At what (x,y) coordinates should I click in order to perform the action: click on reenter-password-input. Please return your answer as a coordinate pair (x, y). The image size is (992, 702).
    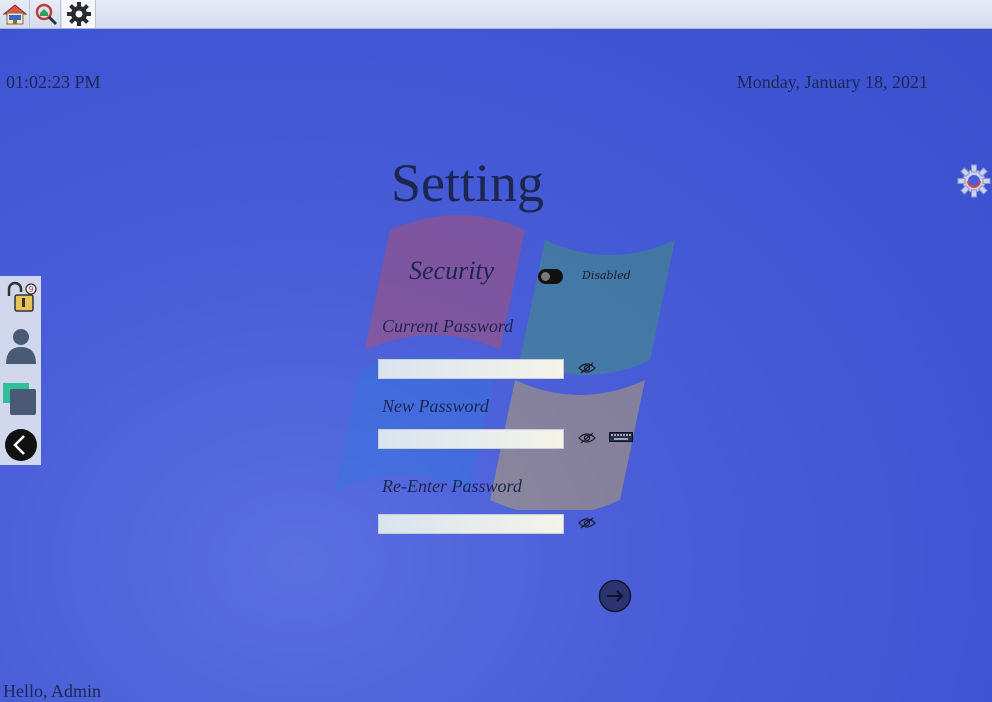
    Looking at the image, I should click on (471, 524).